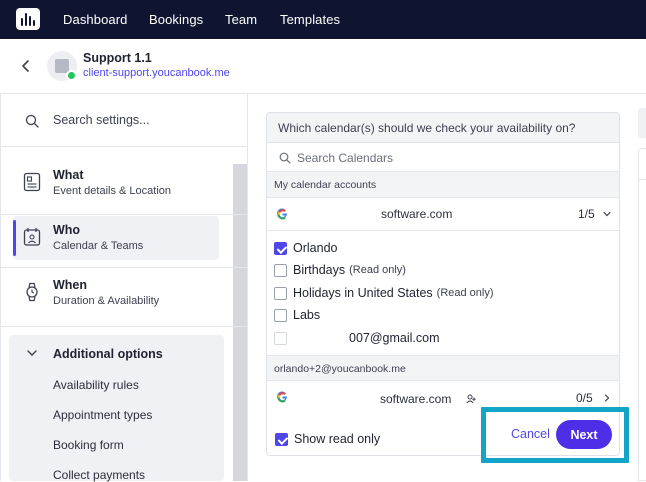  Describe the element at coordinates (116, 238) in the screenshot. I see `sidebar-item-who: Who Calendar & Teams` at that location.